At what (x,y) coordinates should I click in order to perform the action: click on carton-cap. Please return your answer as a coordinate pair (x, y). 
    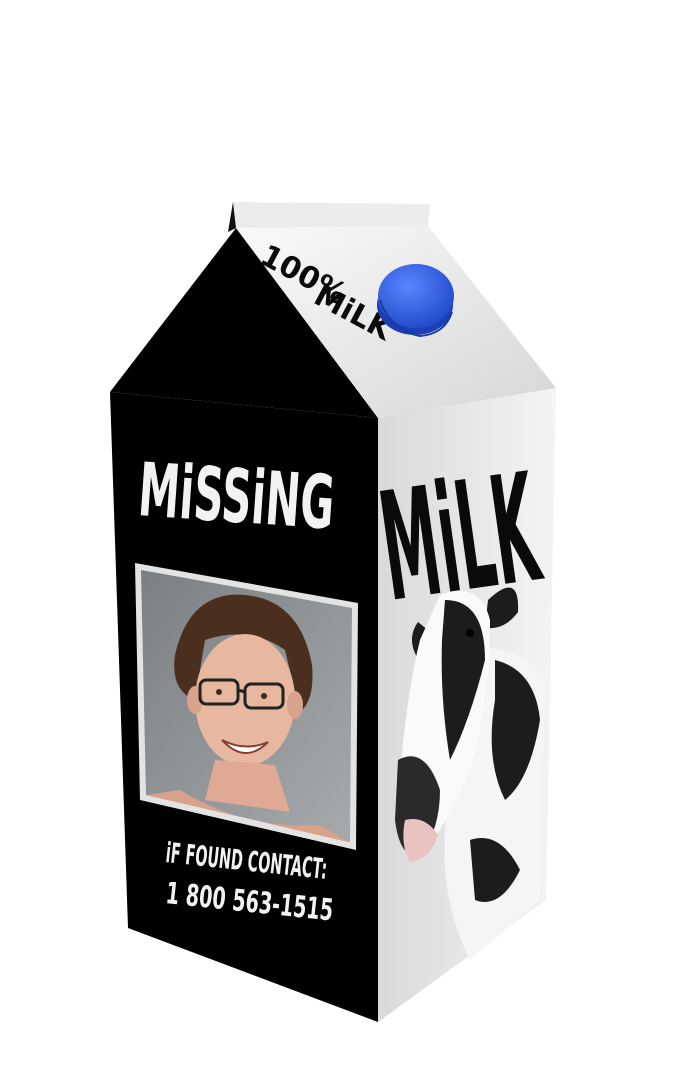
    Looking at the image, I should click on (415, 301).